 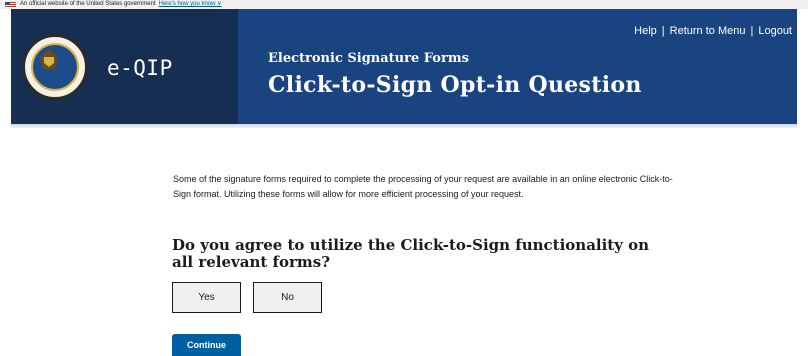 I want to click on return-to-menu-link: Return to Menu, so click(x=708, y=31).